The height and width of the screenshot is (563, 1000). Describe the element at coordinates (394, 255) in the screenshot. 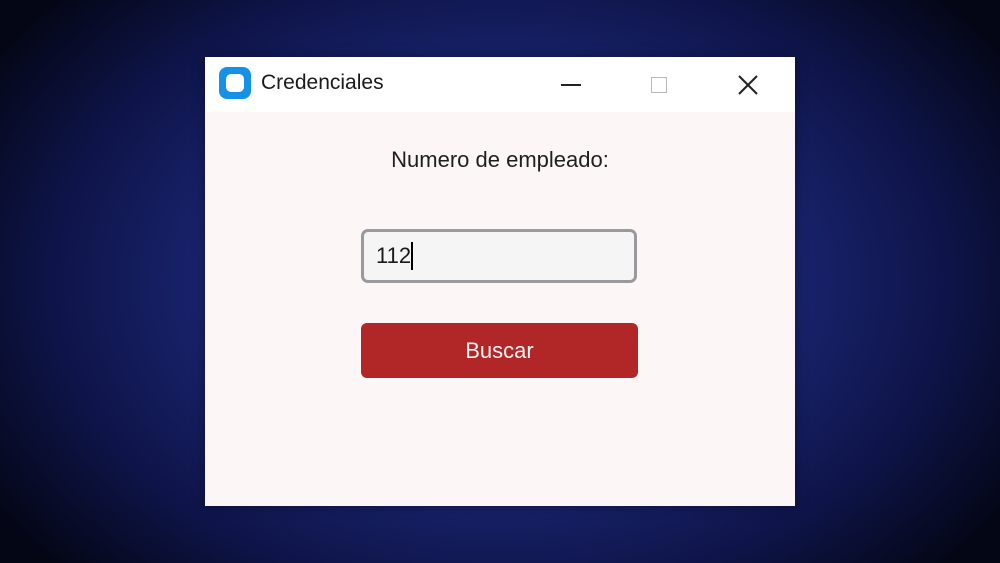

I see `employee-number-value: 112` at that location.